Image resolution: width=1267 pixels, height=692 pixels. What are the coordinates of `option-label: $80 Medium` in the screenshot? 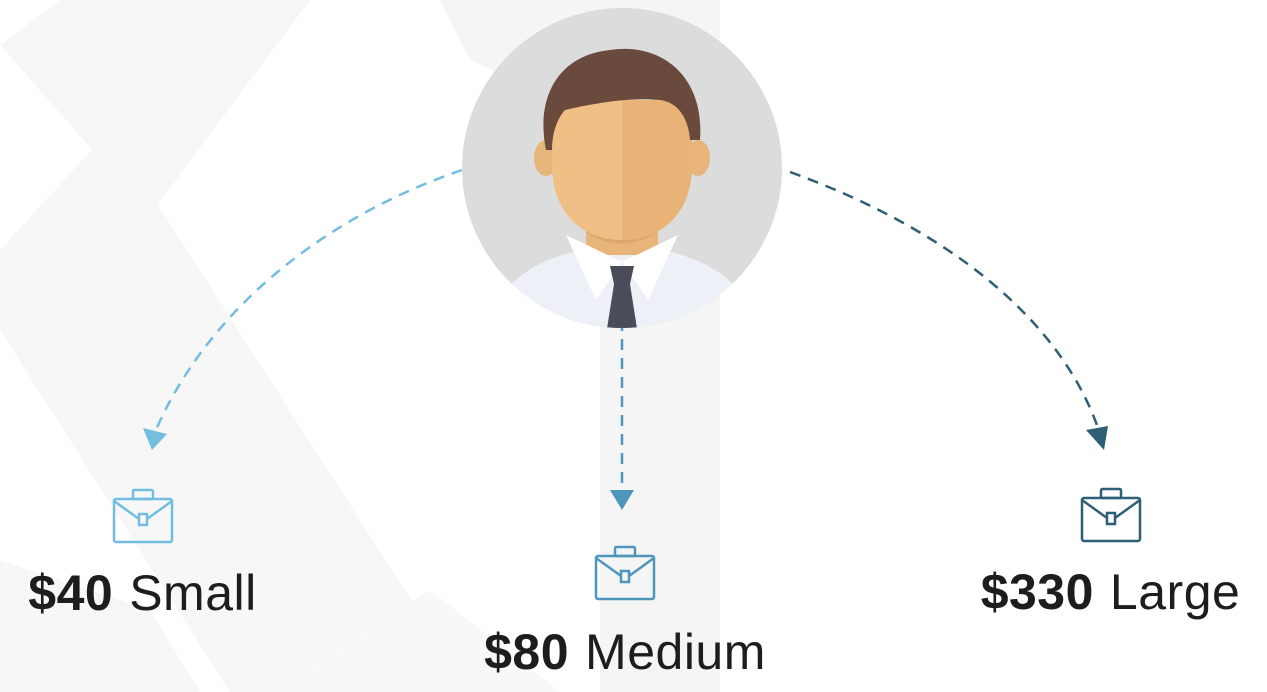 It's located at (625, 652).